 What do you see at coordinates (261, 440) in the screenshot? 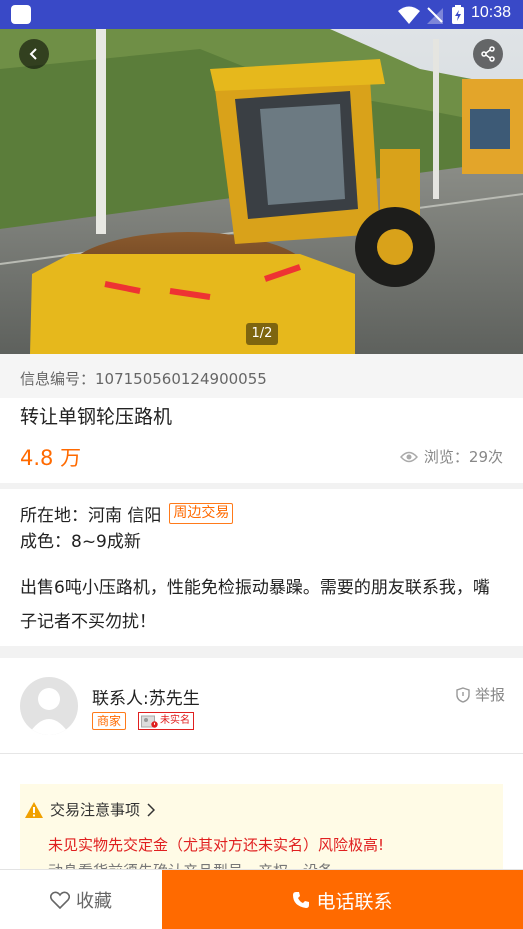
I see `title-block: 转让单钢轮压路机 4.8 万 浏览：29次` at bounding box center [261, 440].